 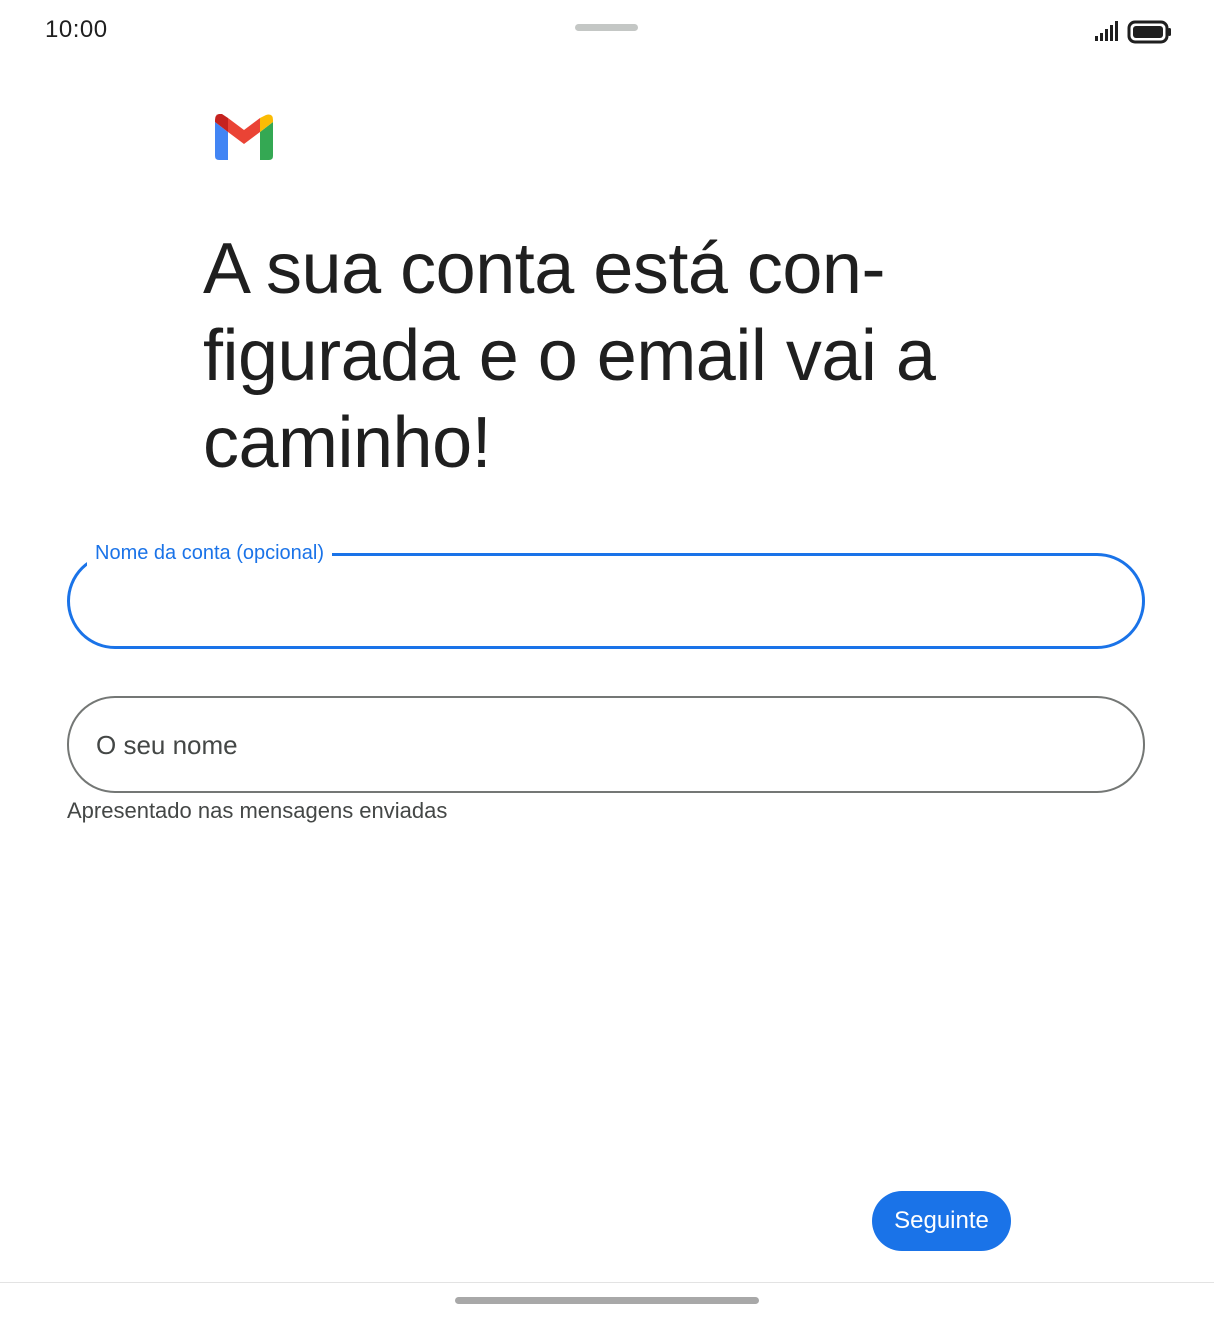 What do you see at coordinates (607, 32) in the screenshot?
I see `status-bar: 10:00` at bounding box center [607, 32].